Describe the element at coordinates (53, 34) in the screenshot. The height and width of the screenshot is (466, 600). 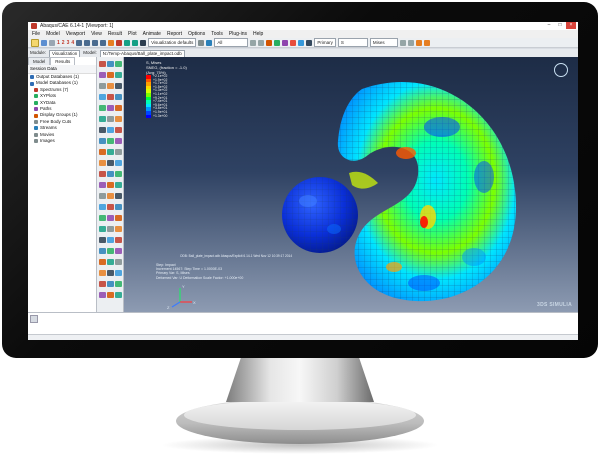
I see `menu-model: Model` at that location.